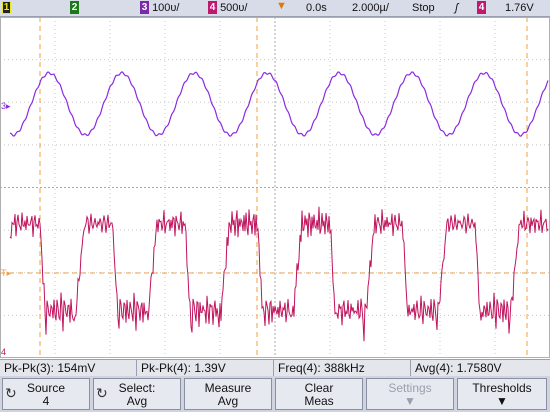 The width and height of the screenshot is (550, 412). Describe the element at coordinates (205, 368) in the screenshot. I see `measurement-pkpk-ch4: Pk-Pk(4): 1.39V` at that location.